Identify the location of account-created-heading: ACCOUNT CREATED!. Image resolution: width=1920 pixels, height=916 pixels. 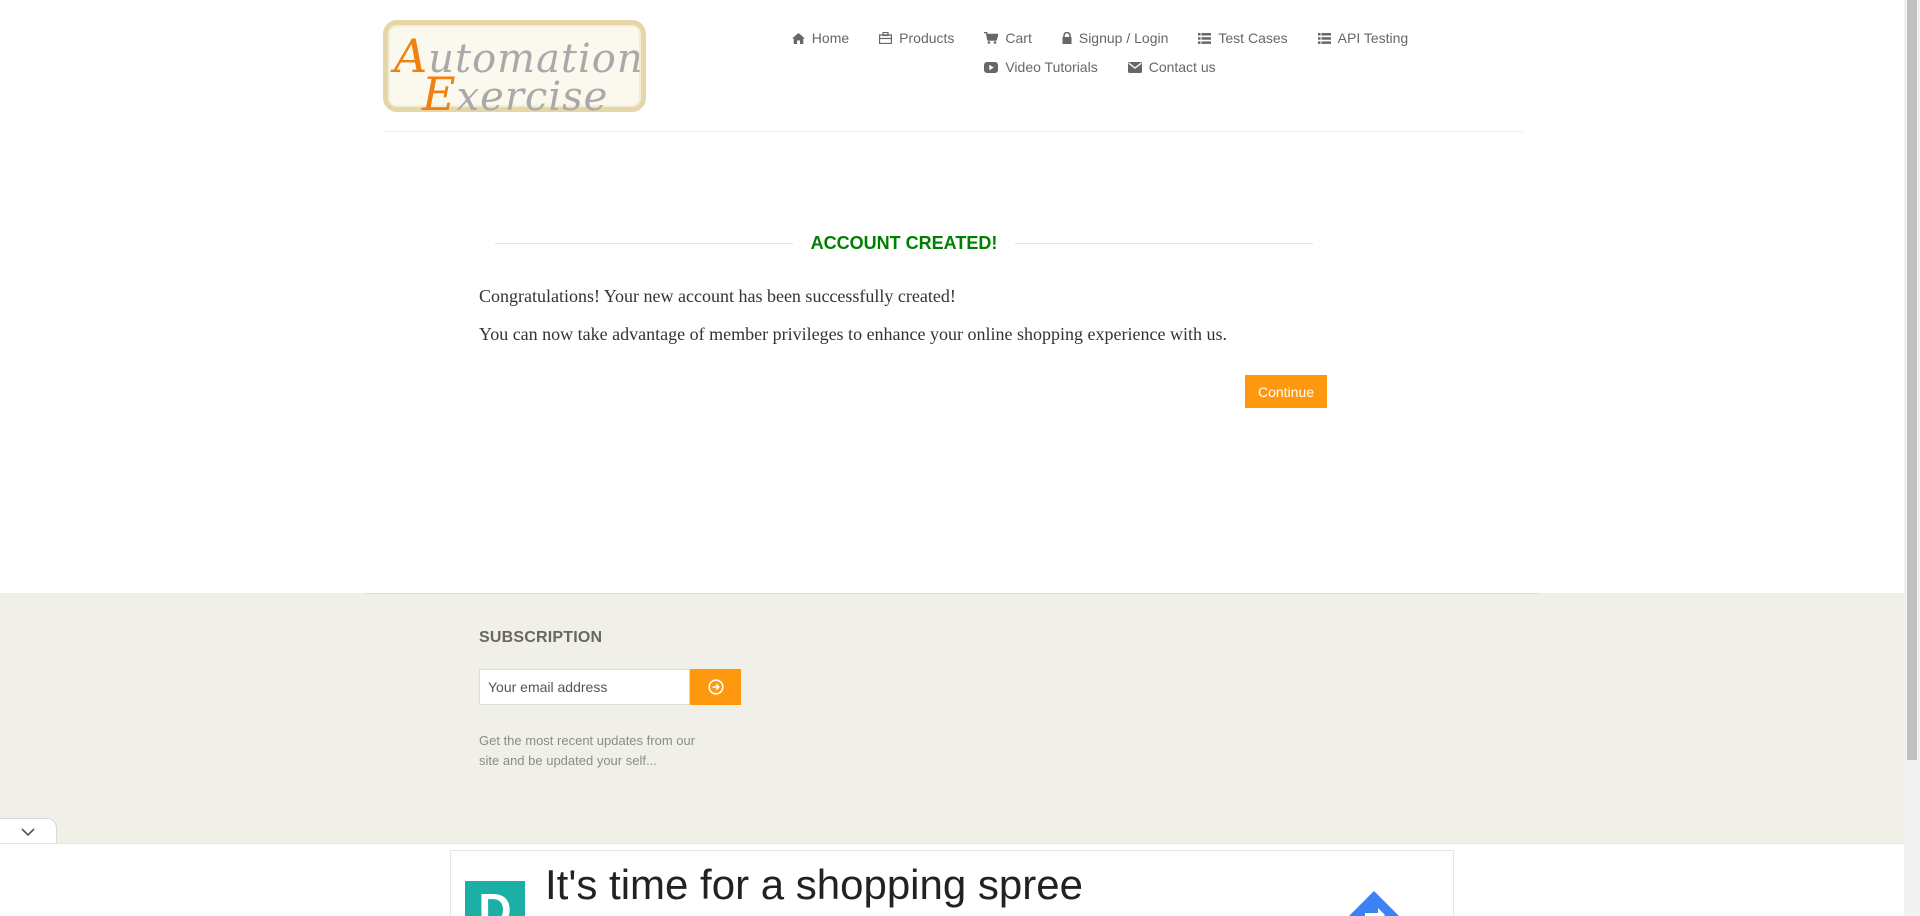
(904, 243).